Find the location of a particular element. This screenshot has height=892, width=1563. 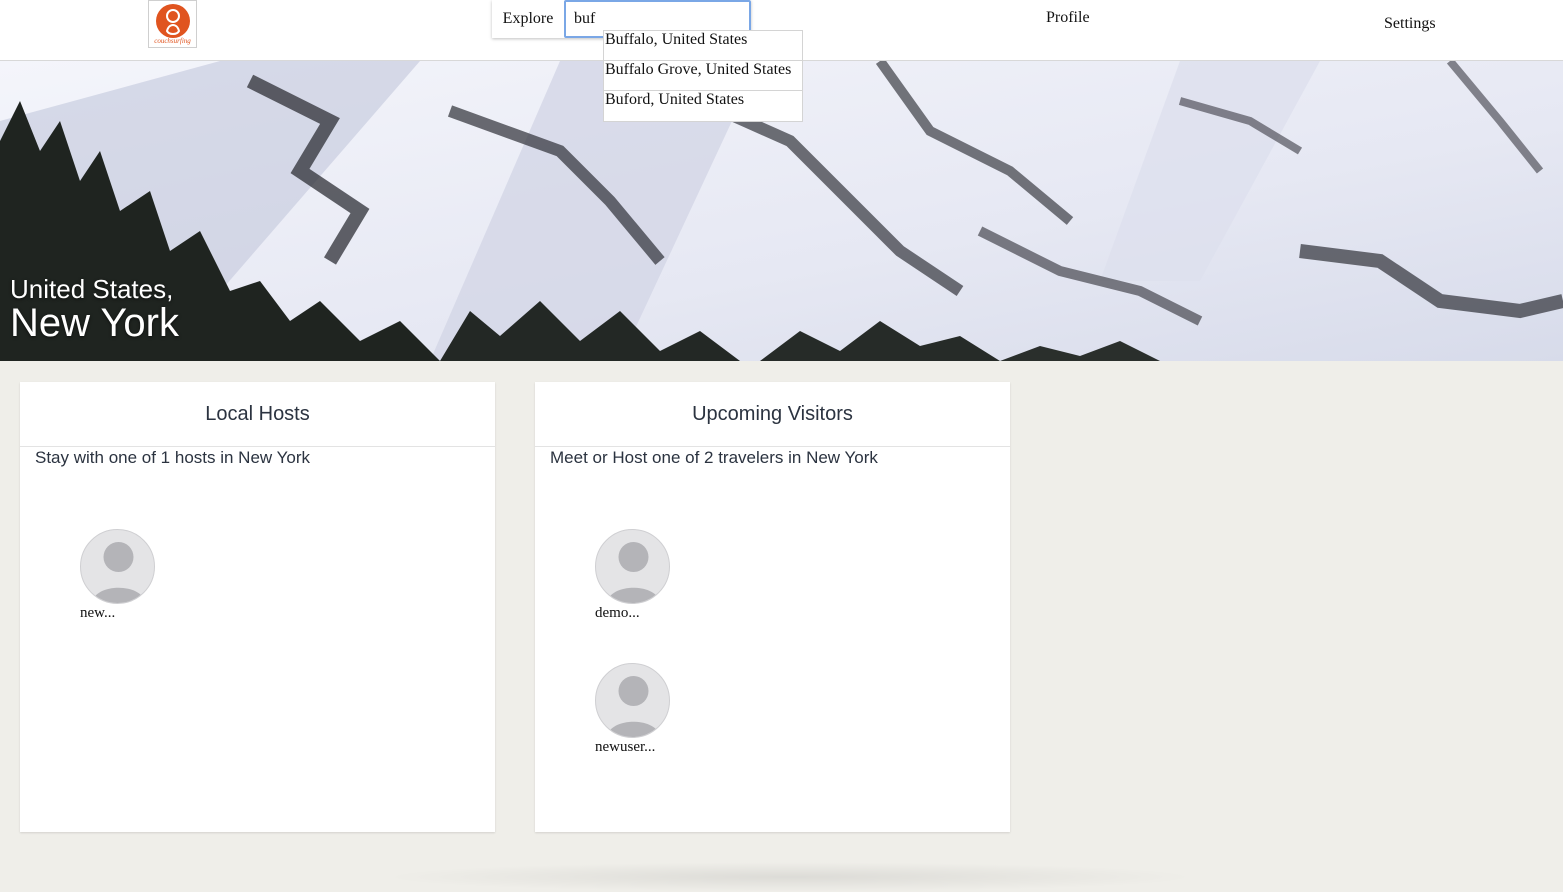

couchsurfing-logo: couchsurfing is located at coordinates (172, 24).